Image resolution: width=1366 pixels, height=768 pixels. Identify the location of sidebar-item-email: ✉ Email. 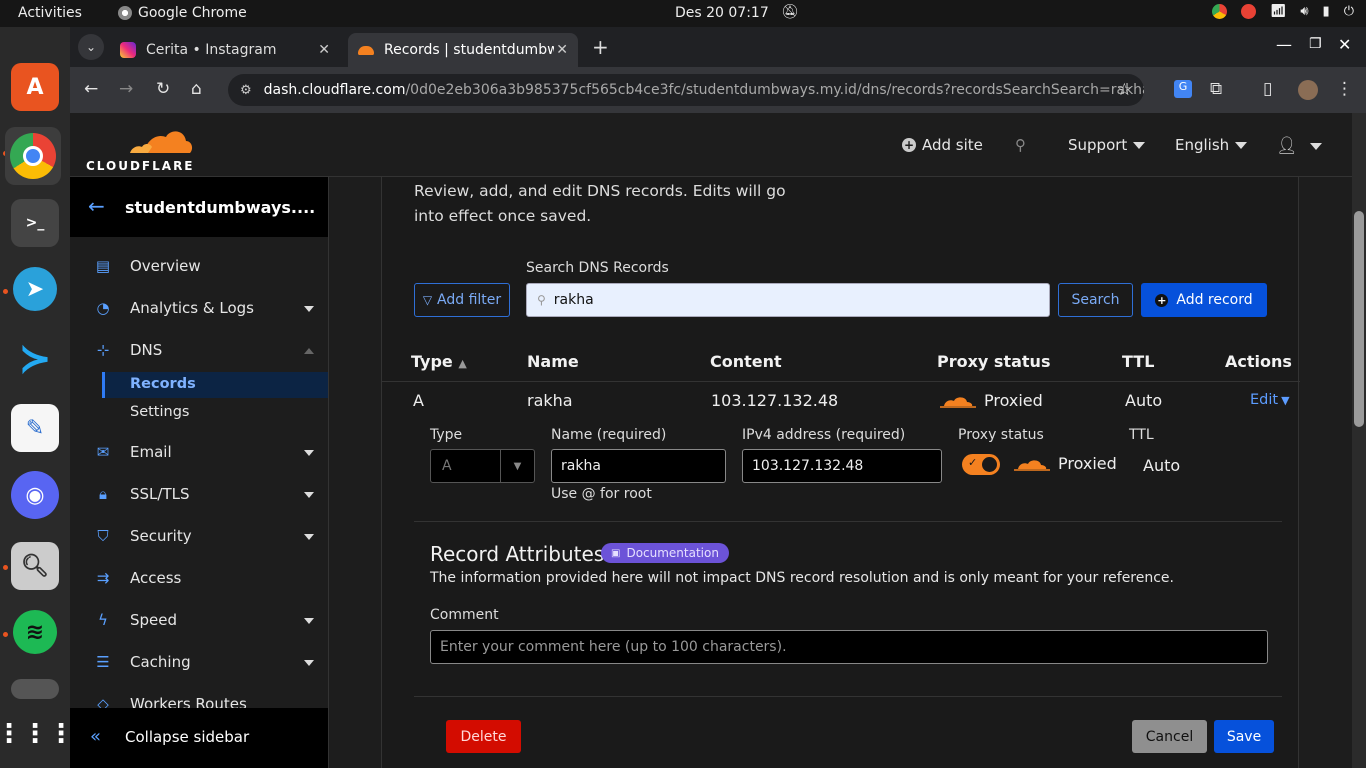
(199, 454).